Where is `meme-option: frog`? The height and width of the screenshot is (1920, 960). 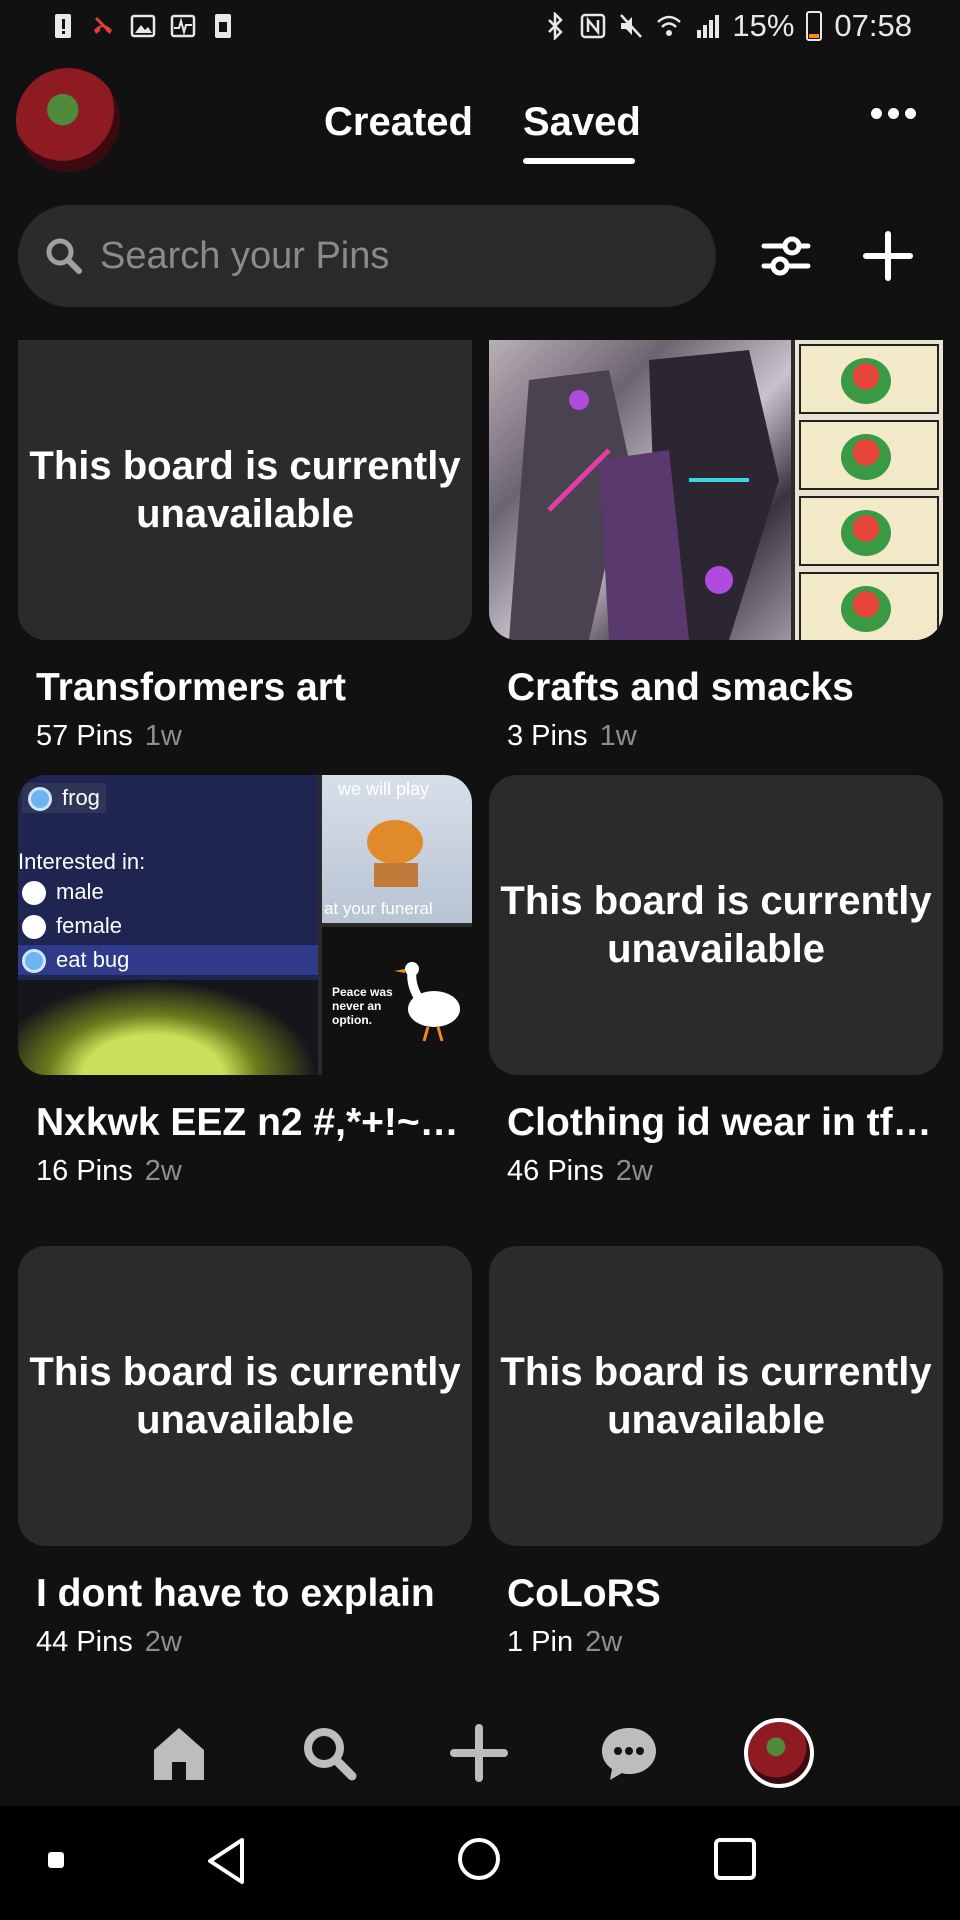
meme-option: frog is located at coordinates (64, 798).